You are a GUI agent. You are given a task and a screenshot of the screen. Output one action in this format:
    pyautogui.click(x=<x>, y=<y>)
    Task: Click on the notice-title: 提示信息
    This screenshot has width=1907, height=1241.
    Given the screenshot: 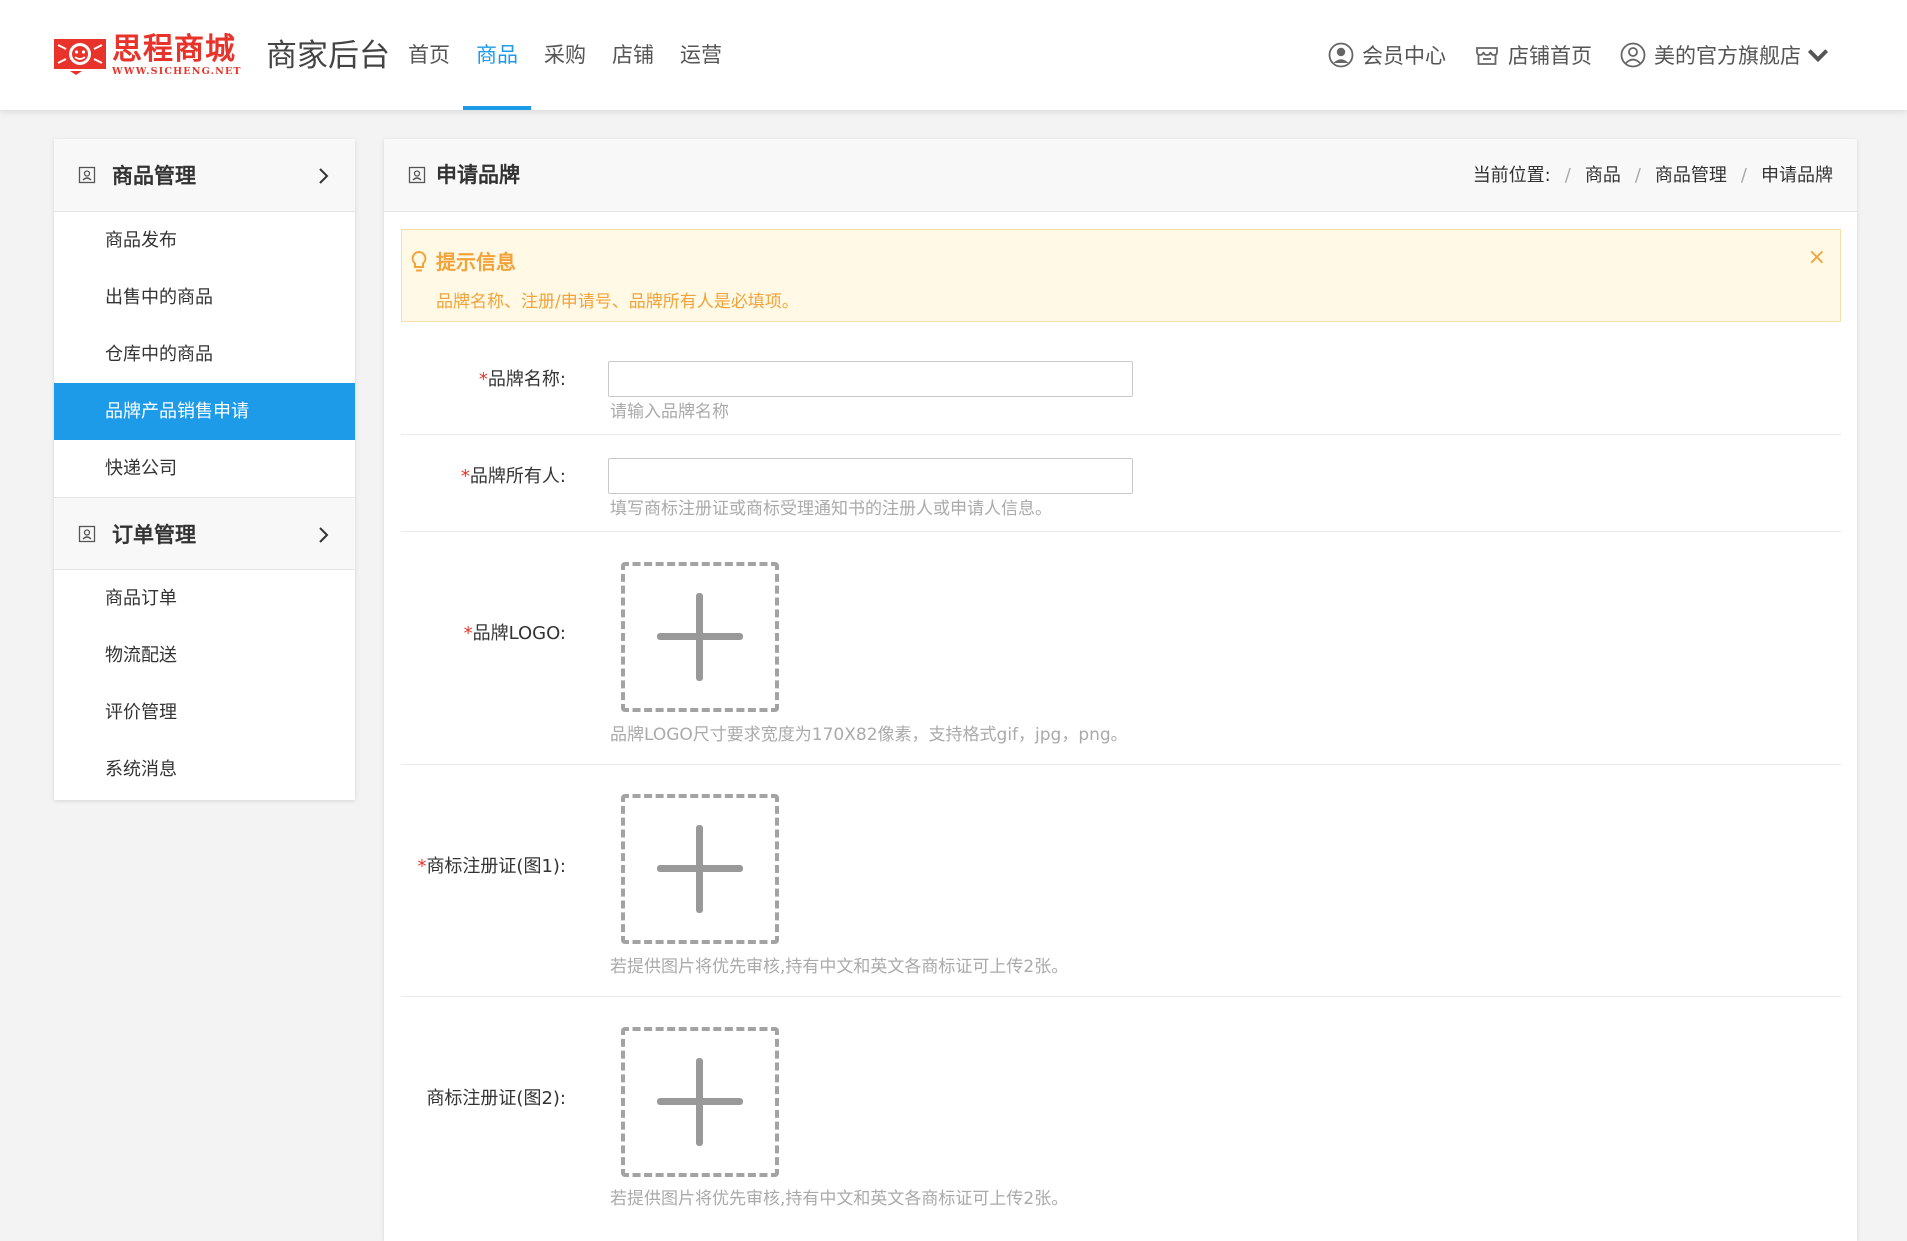 What is the action you would take?
    pyautogui.click(x=476, y=262)
    